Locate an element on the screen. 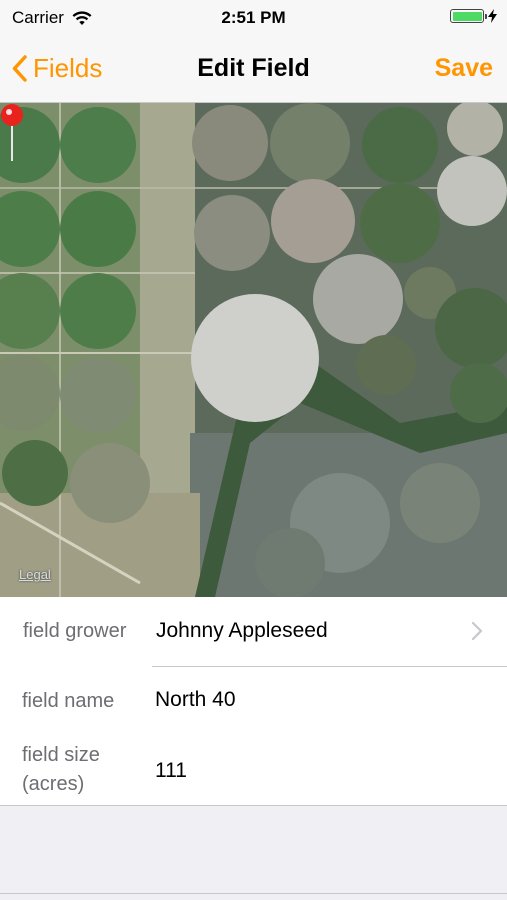 Image resolution: width=507 pixels, height=900 pixels. status-time: 2:51 PM is located at coordinates (253, 17).